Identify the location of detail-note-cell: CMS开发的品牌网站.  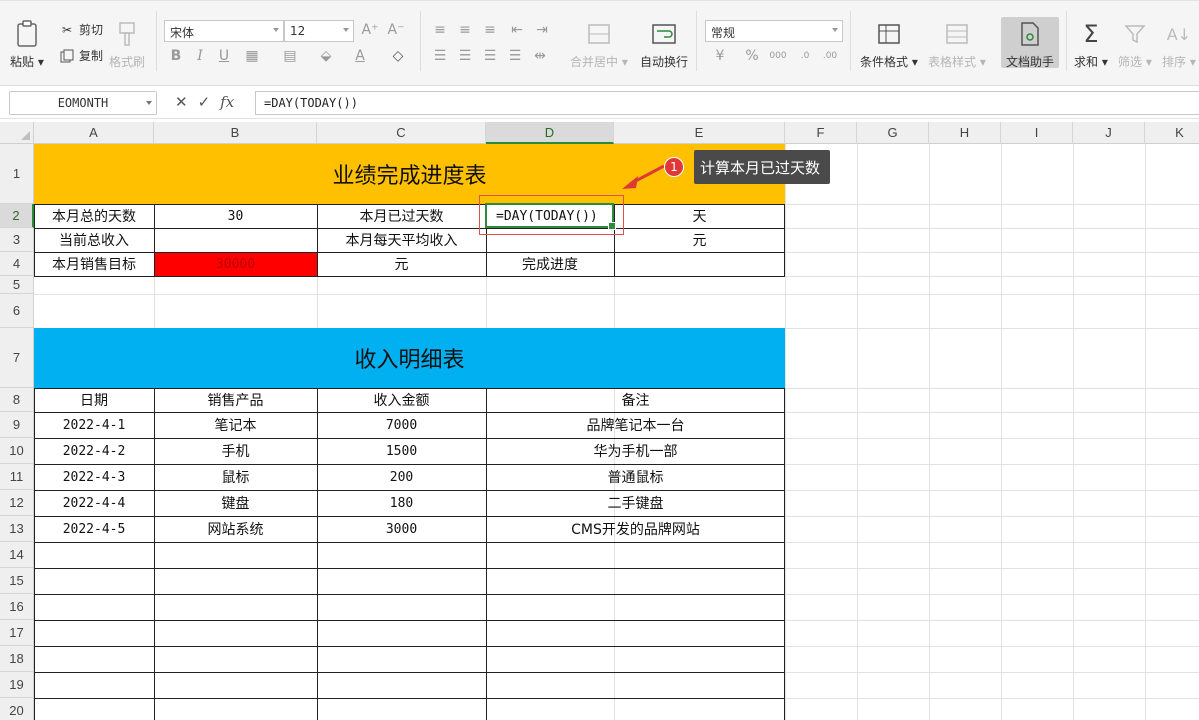
(635, 529).